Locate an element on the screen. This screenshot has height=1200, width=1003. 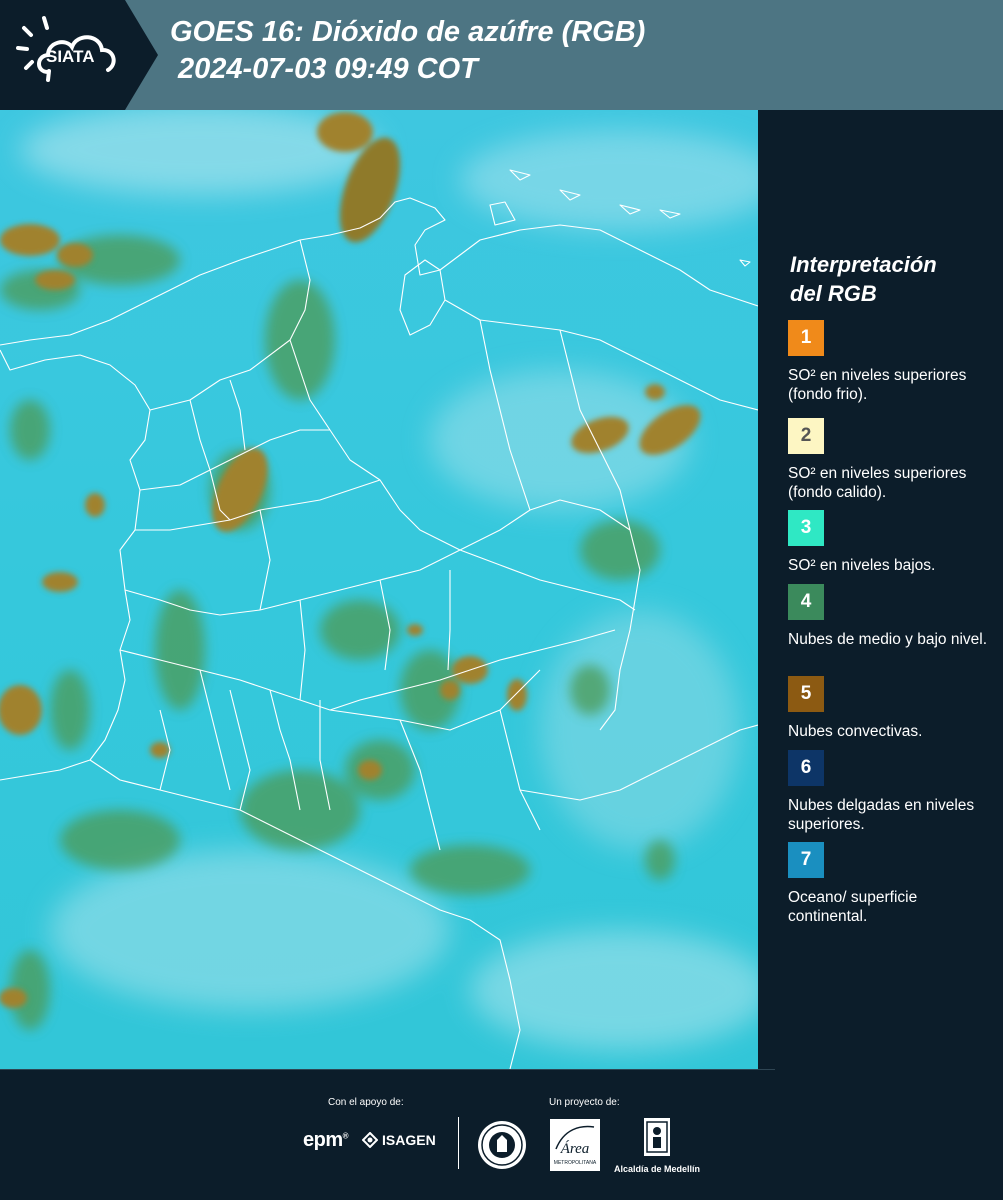
legend-swatch-1: 1 is located at coordinates (806, 338).